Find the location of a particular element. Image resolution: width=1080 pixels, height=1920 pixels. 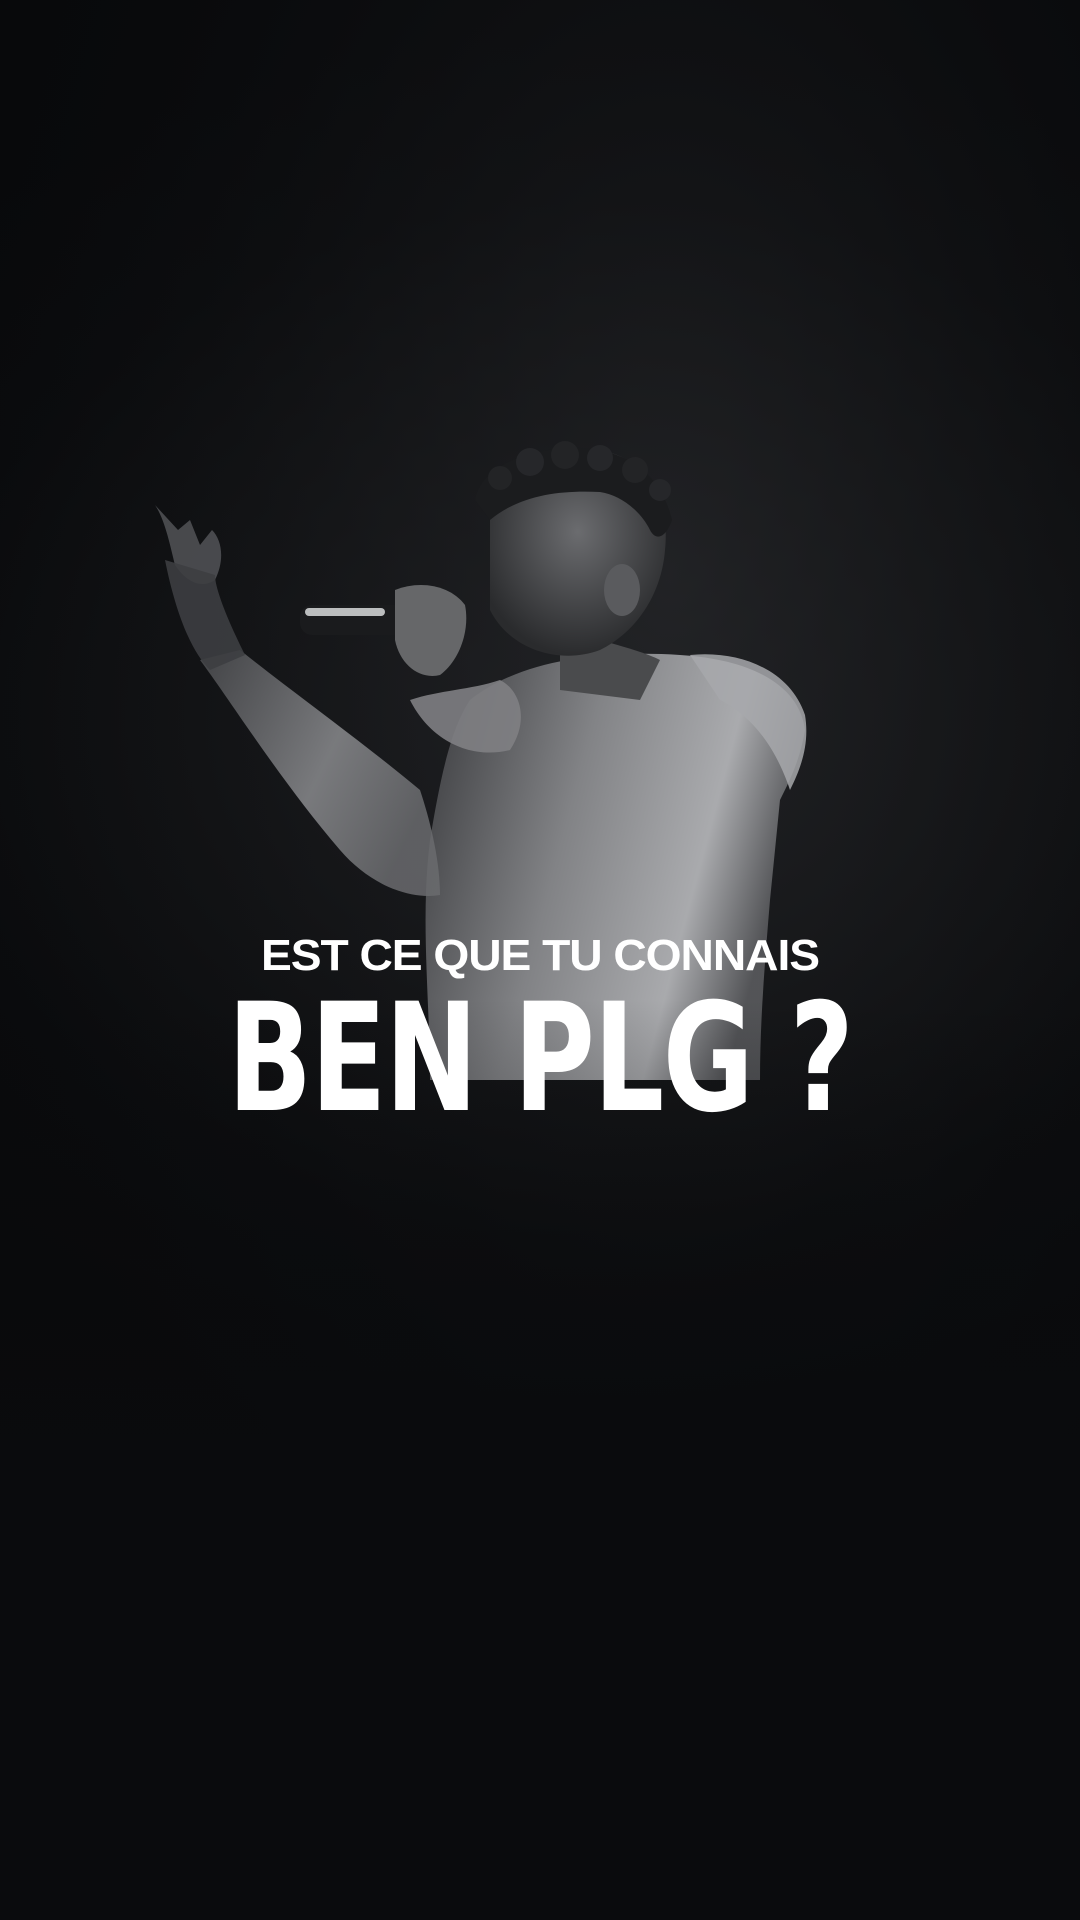

headline: EST CE QUE TU CONNAIS BEN PLG ? is located at coordinates (540, 1032).